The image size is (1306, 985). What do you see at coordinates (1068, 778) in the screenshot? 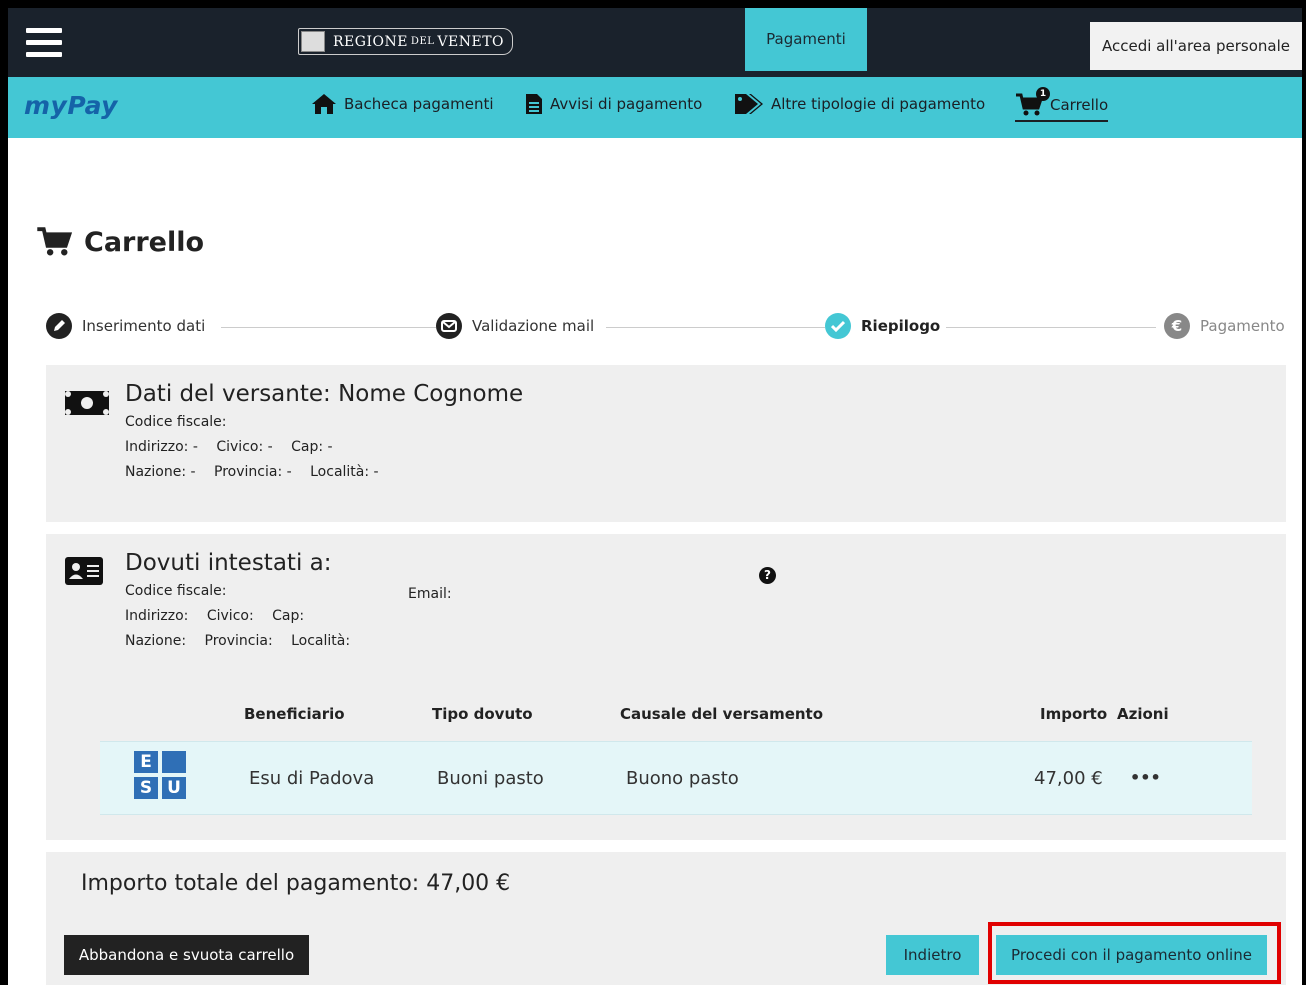
I see `cell-importo: 47,00 €` at bounding box center [1068, 778].